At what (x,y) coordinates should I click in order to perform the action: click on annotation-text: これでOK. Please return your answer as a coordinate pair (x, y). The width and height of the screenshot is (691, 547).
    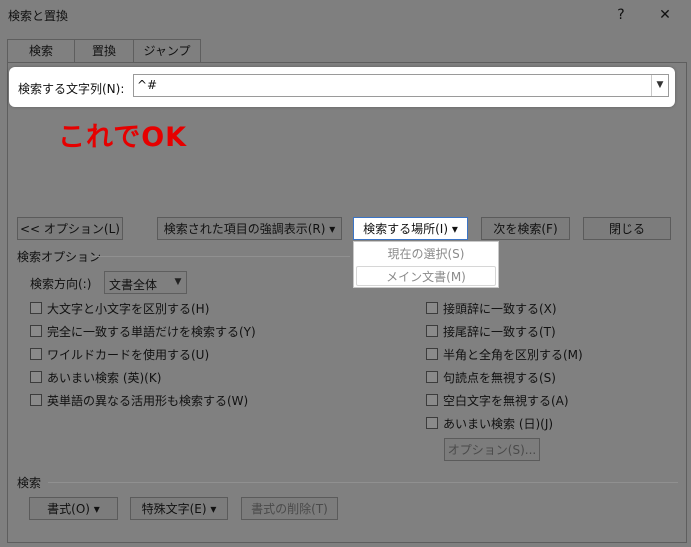
    Looking at the image, I should click on (123, 137).